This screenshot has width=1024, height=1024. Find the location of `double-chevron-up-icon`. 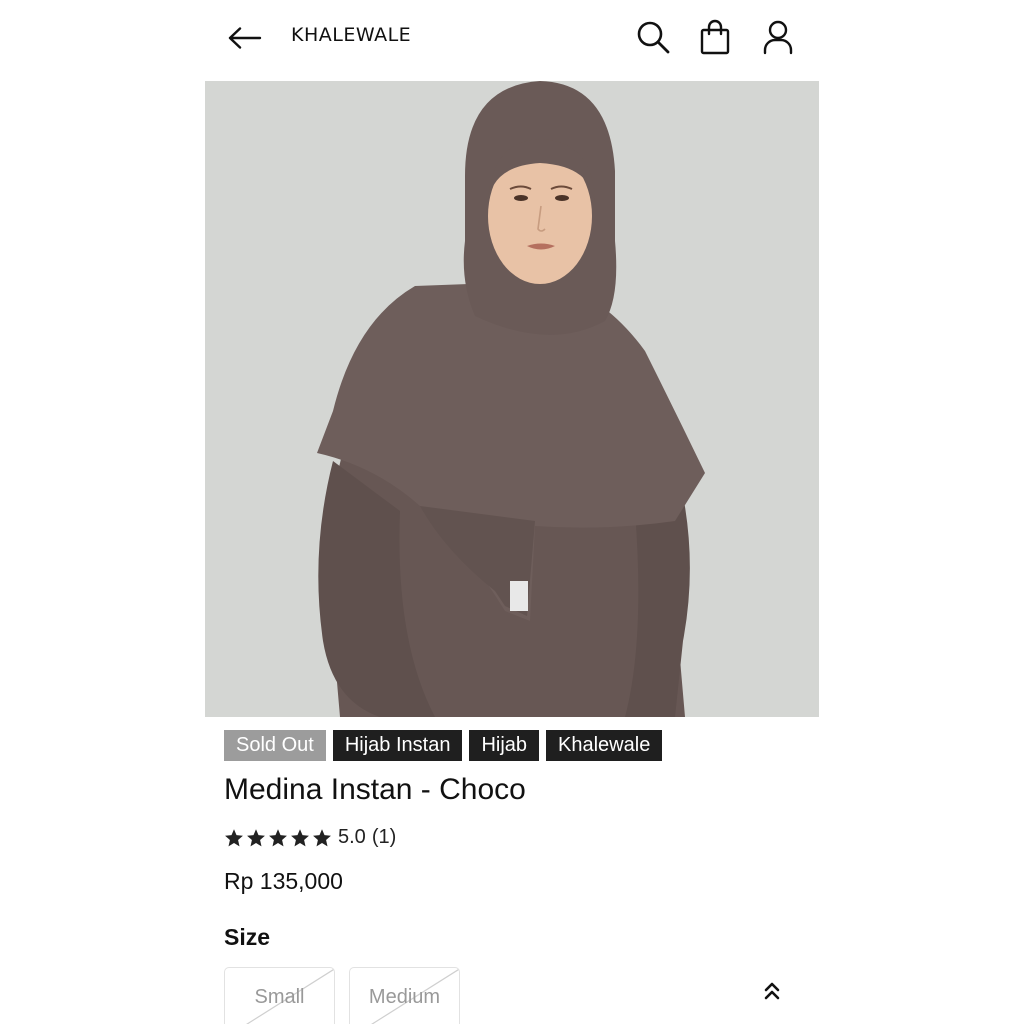

double-chevron-up-icon is located at coordinates (772, 991).